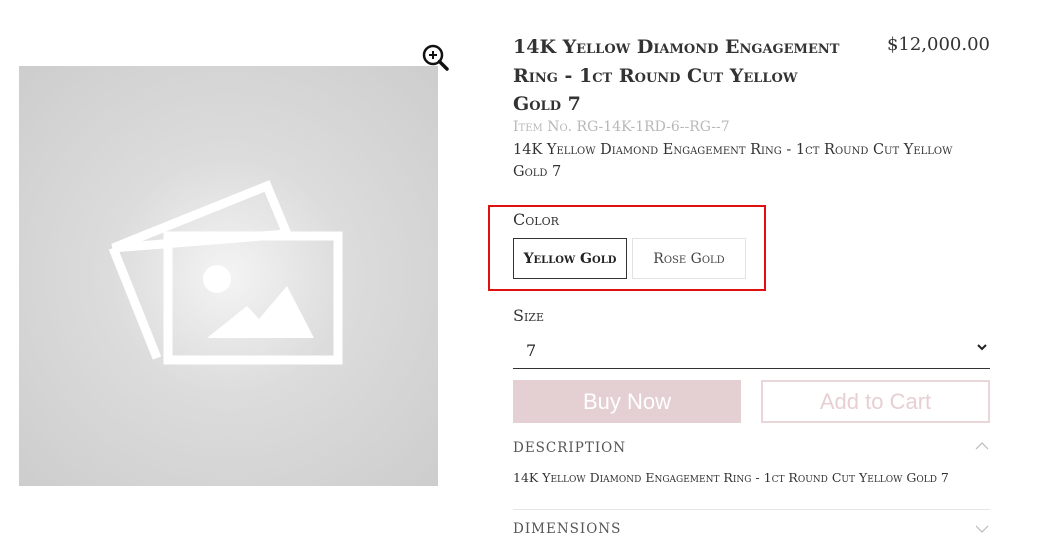 This screenshot has width=1056, height=537. Describe the element at coordinates (751, 448) in the screenshot. I see `description-toggle: DESCRIPTION` at that location.